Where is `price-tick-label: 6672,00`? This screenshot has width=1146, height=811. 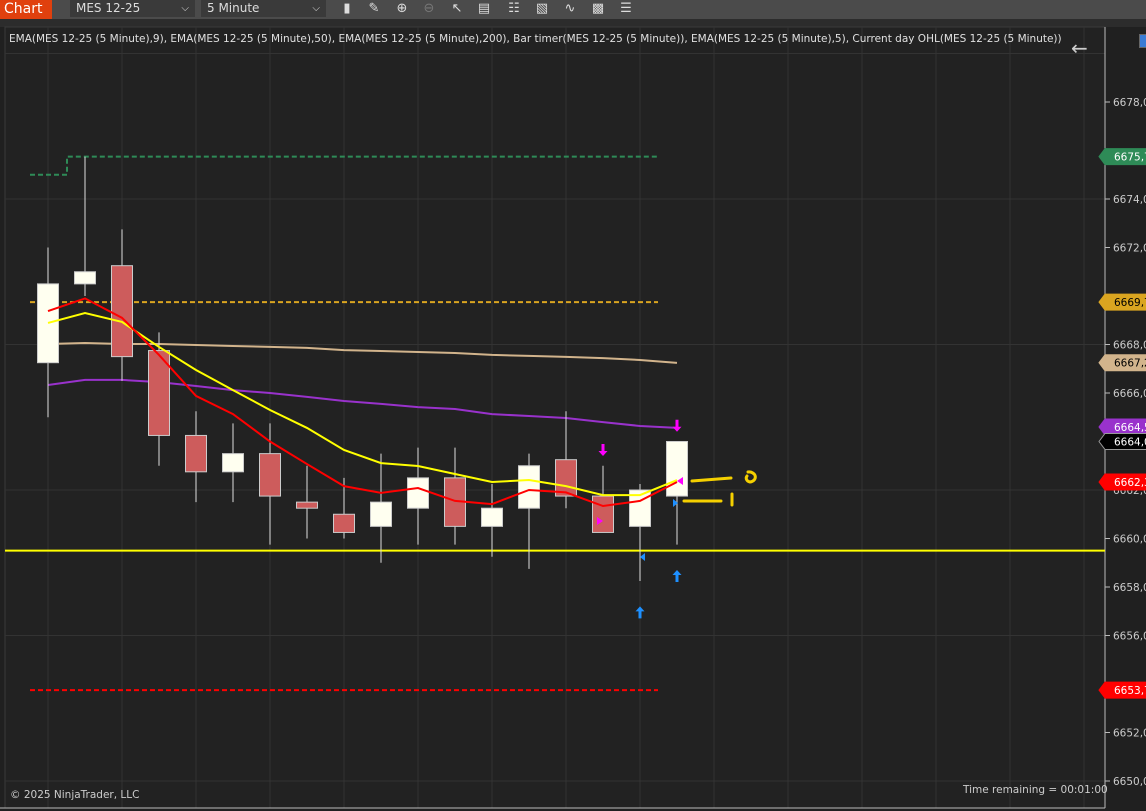 price-tick-label: 6672,00 is located at coordinates (1129, 249).